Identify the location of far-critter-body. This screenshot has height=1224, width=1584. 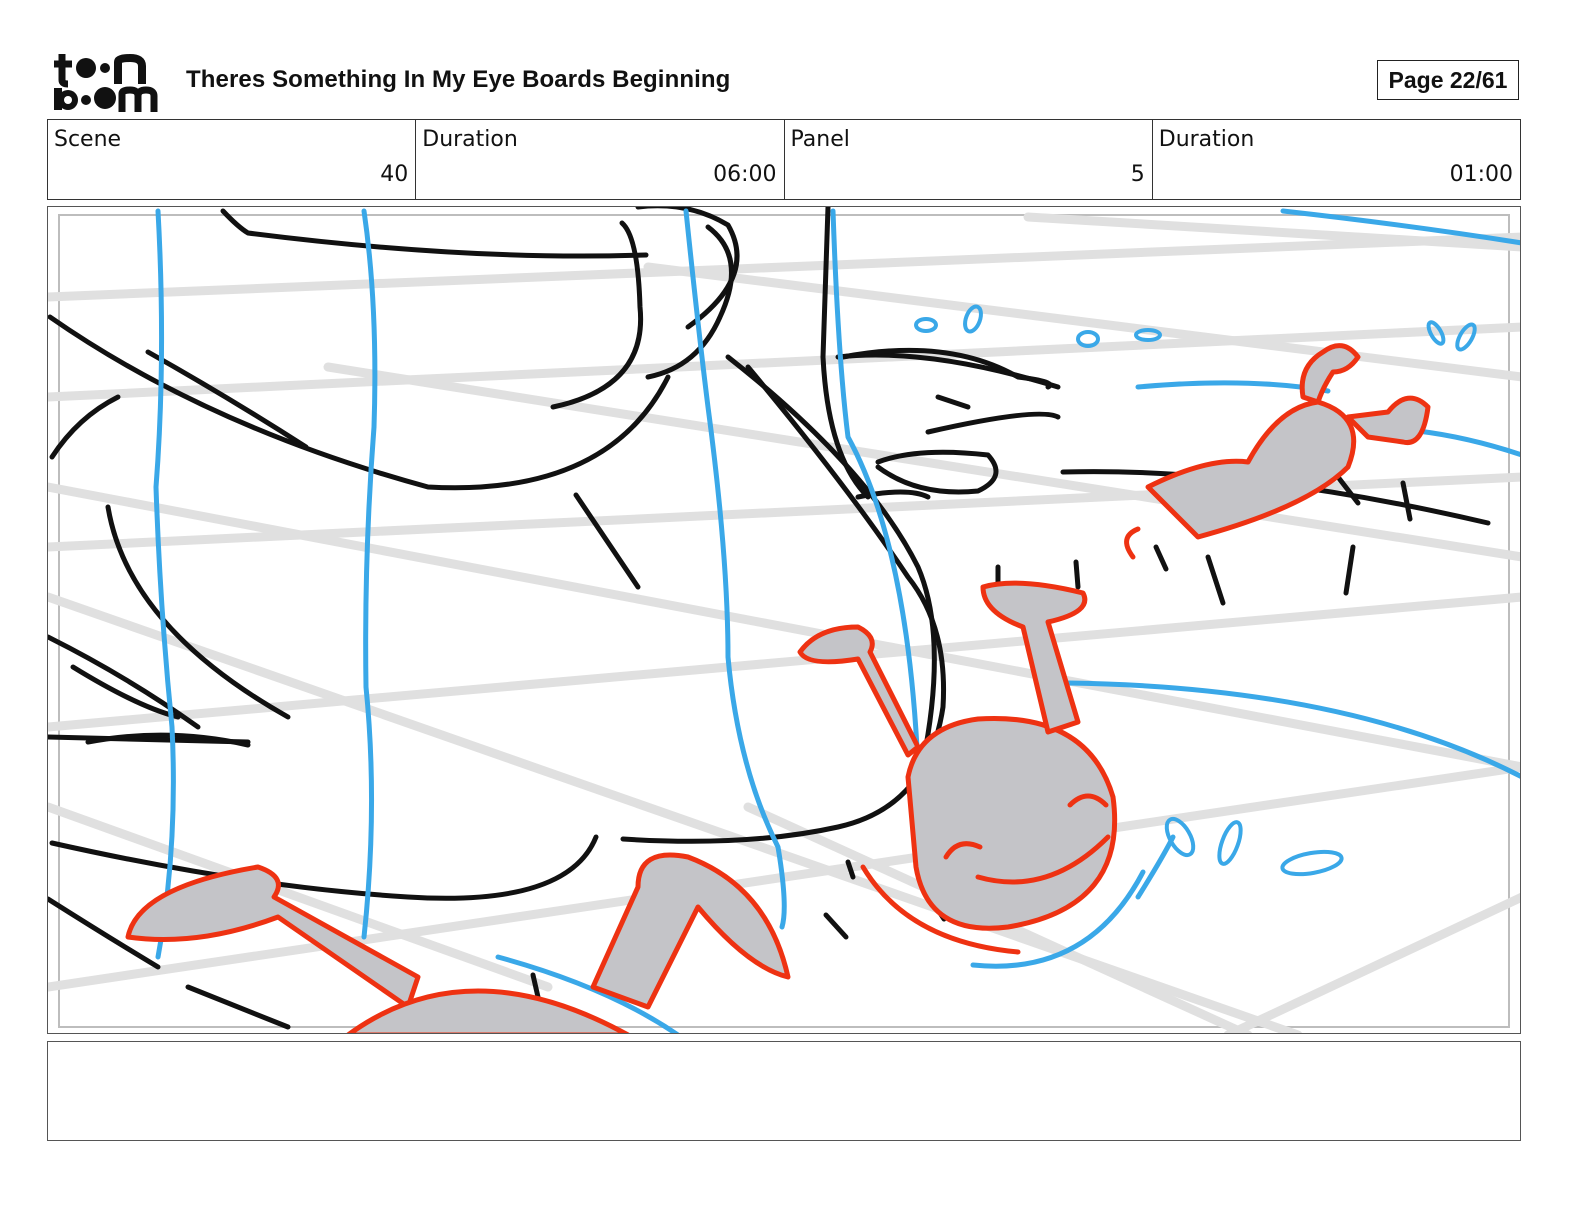
(1251, 469).